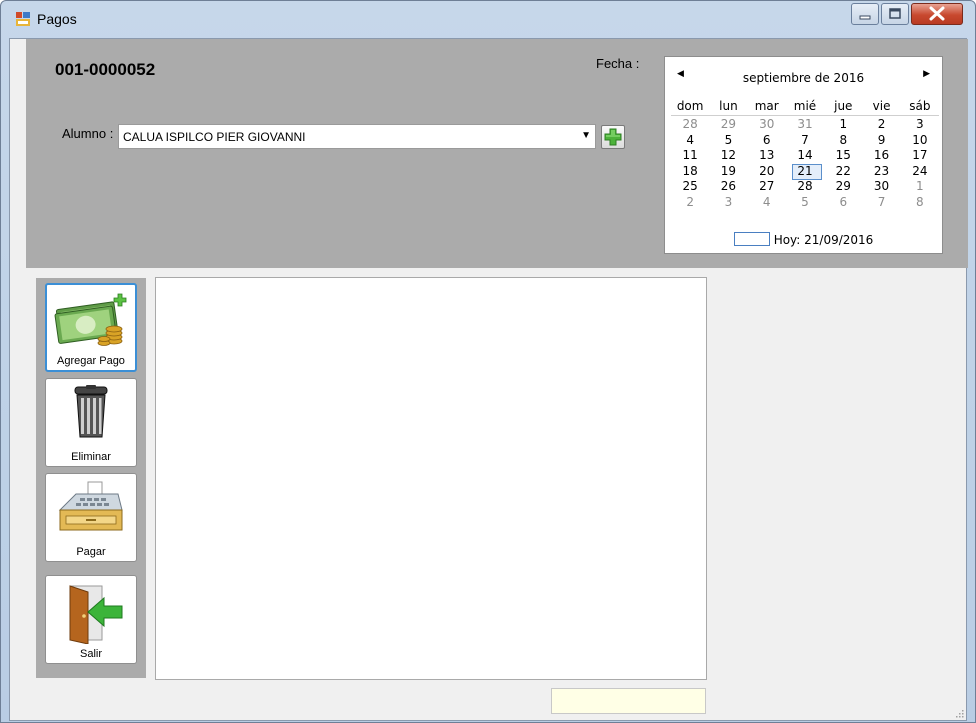  I want to click on calendar-day-number: 17, so click(920, 155).